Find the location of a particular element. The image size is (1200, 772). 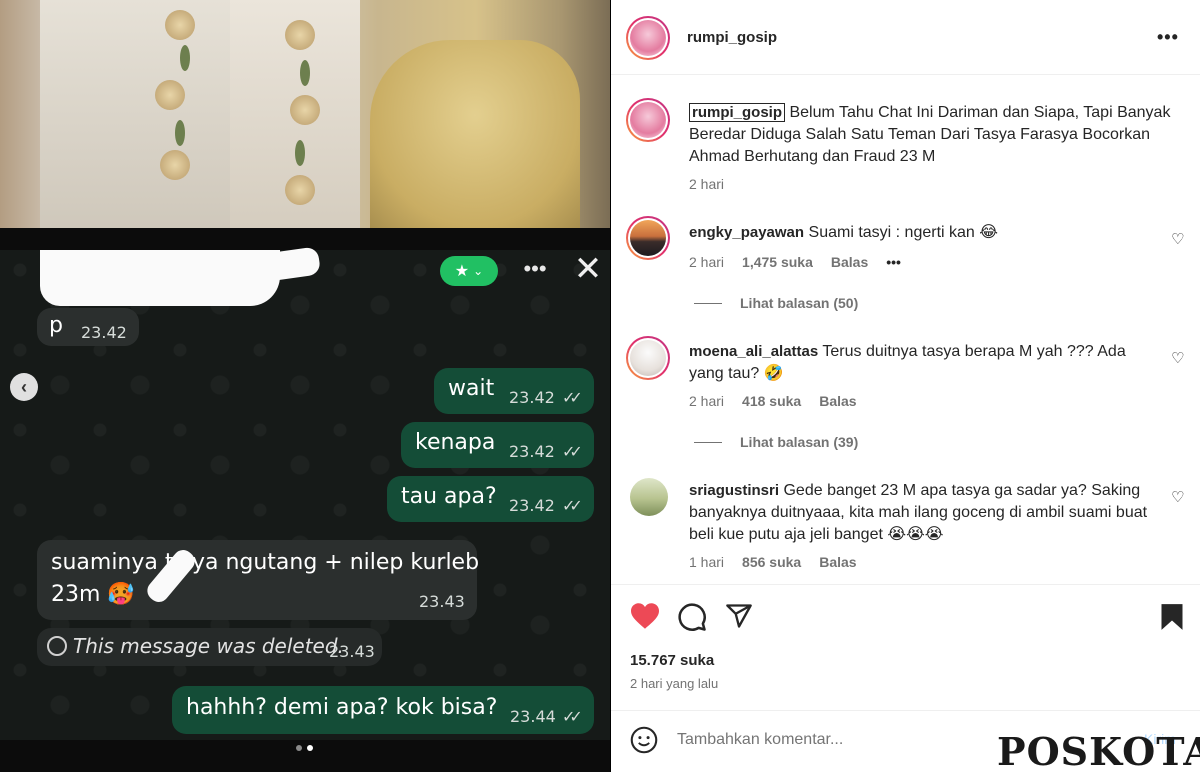

chevron-down-icon: ⌄ is located at coordinates (478, 271).